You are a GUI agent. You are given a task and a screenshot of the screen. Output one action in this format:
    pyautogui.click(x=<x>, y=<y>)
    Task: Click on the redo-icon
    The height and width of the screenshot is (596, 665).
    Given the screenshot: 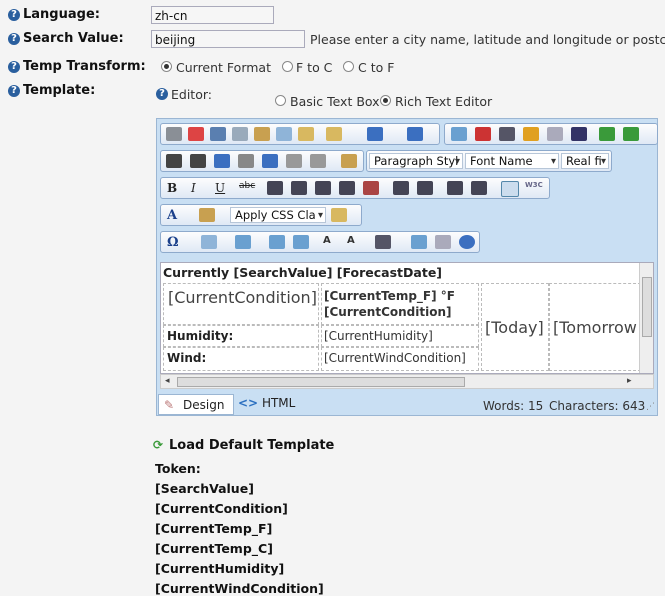 What is the action you would take?
    pyautogui.click(x=415, y=134)
    